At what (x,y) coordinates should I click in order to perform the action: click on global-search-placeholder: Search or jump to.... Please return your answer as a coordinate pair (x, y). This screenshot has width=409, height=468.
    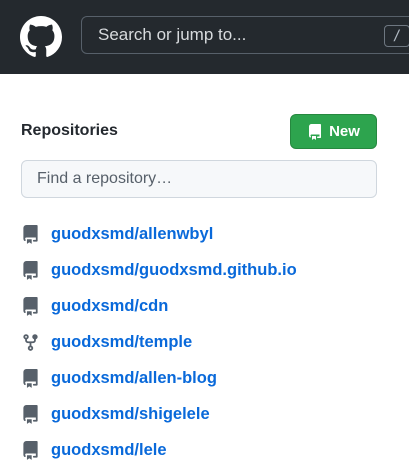
    Looking at the image, I should click on (172, 34).